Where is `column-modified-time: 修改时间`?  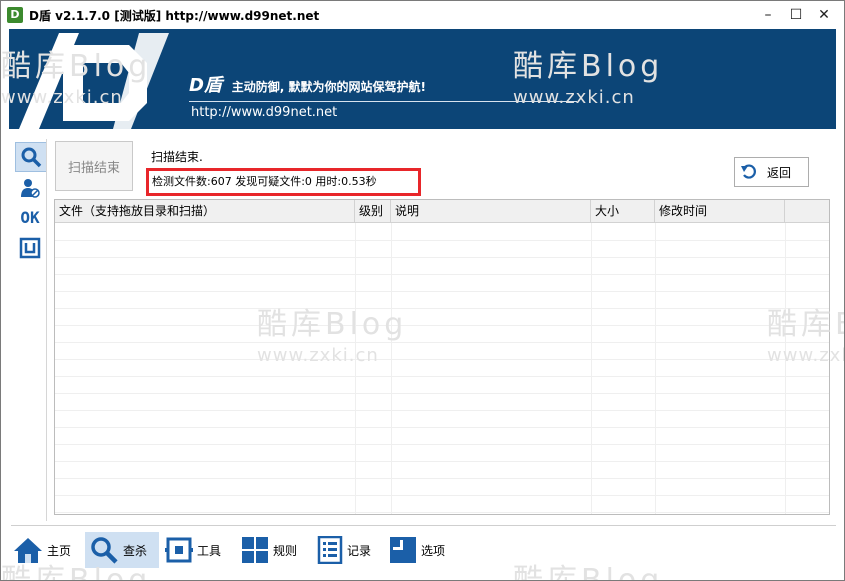
column-modified-time: 修改时间 is located at coordinates (720, 211).